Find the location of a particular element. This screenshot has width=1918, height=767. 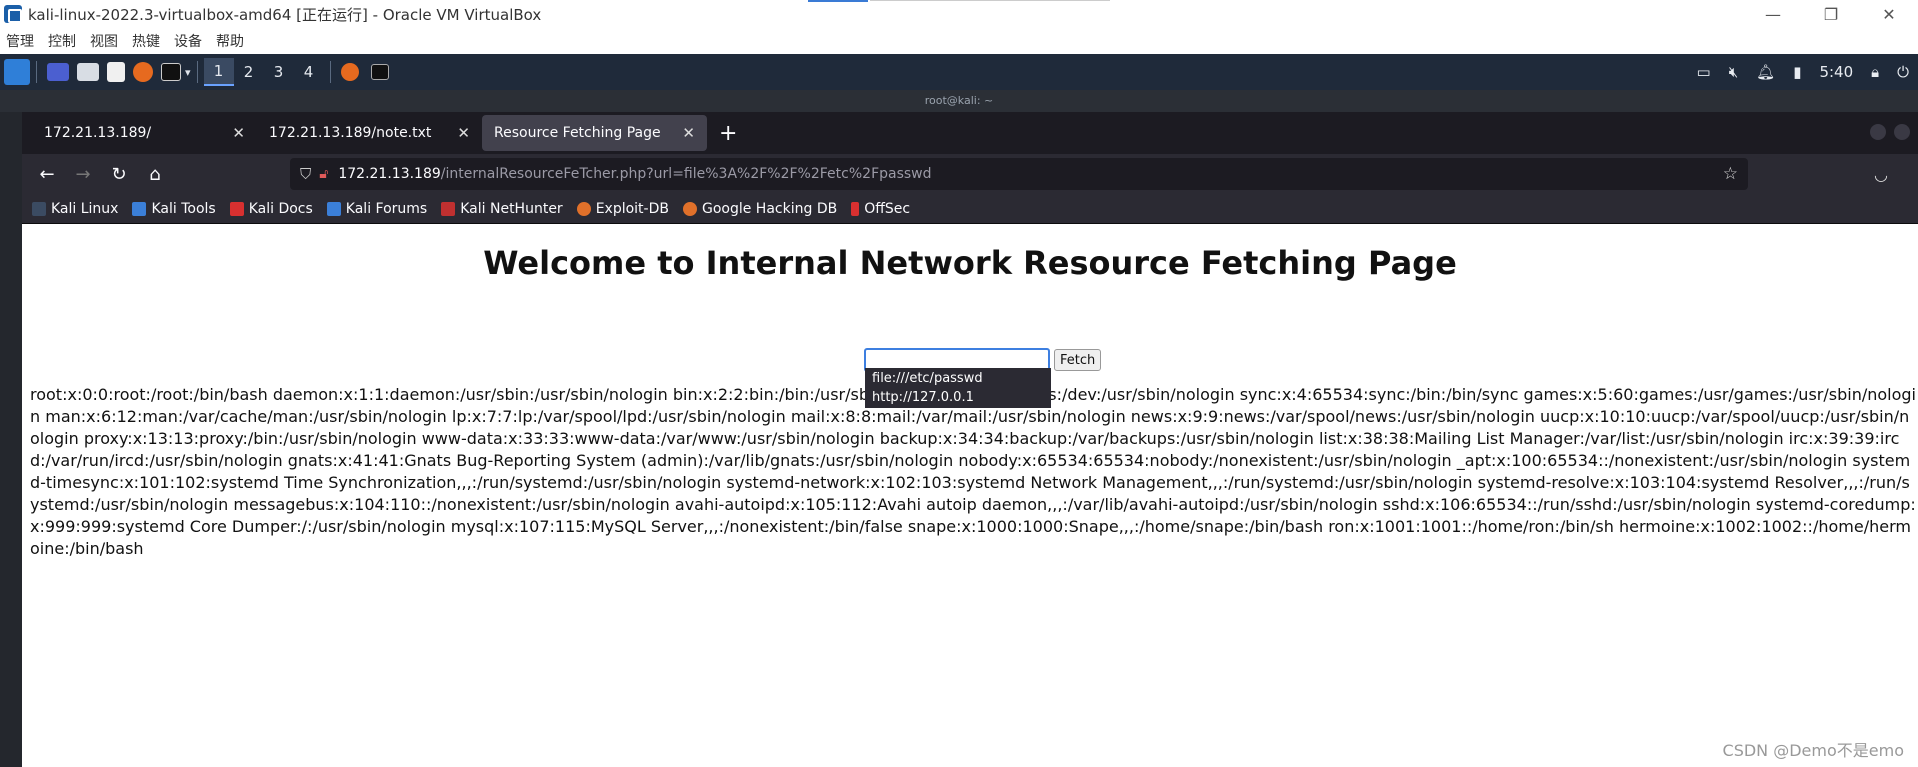

show-desktop-icon is located at coordinates (58, 72).